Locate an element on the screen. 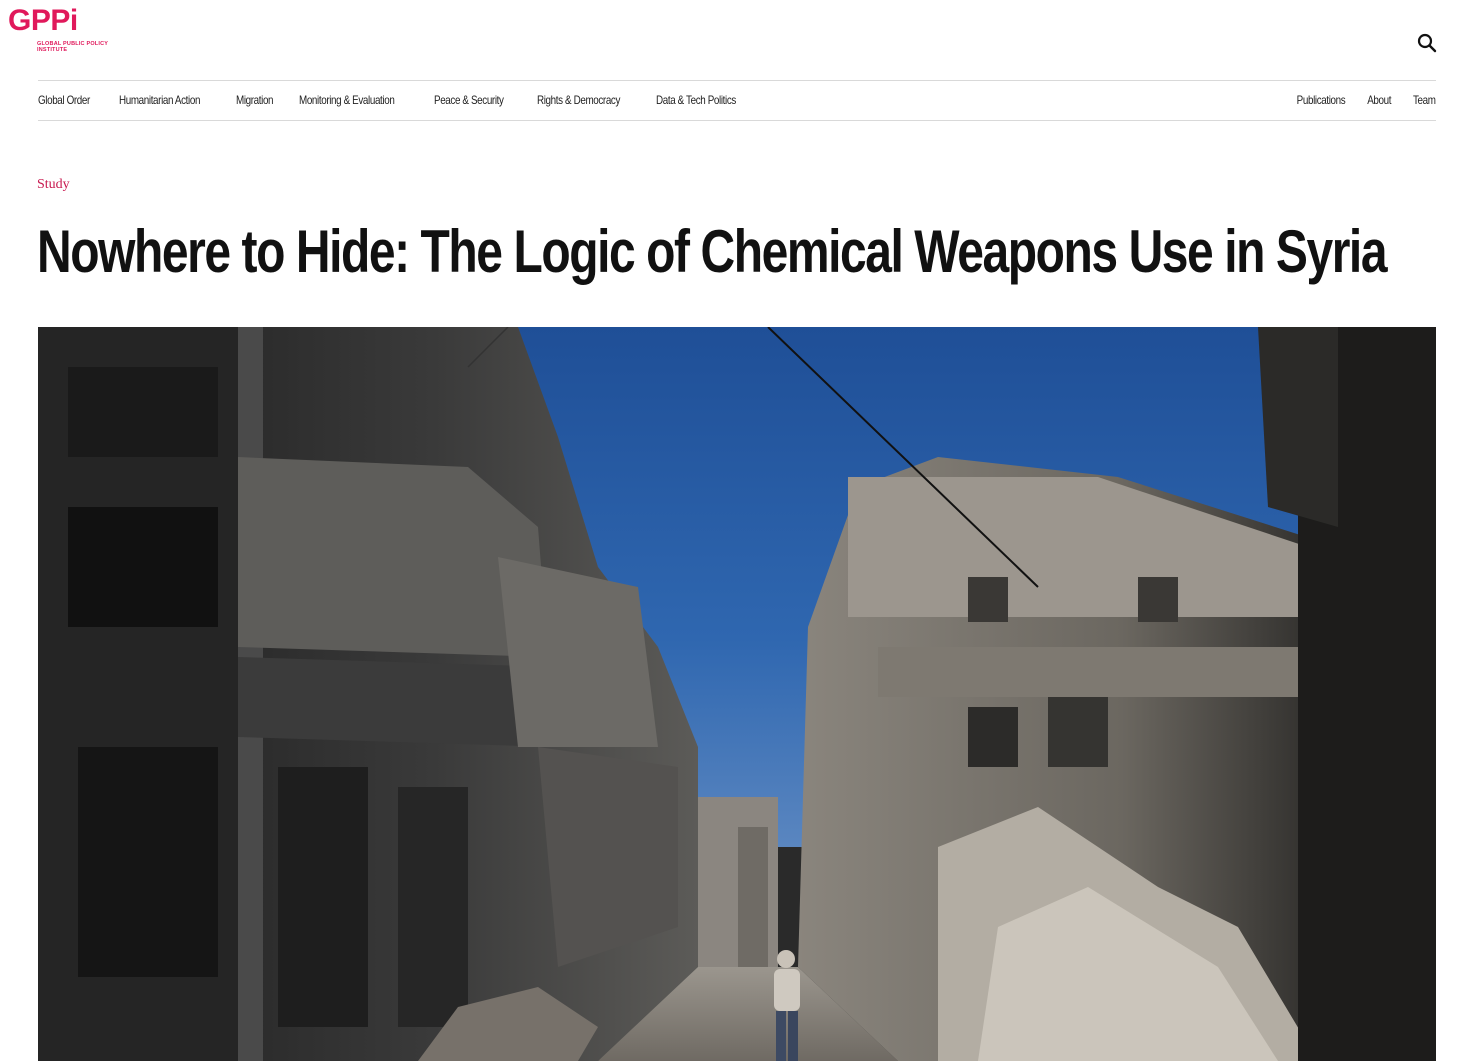 This screenshot has height=1061, width=1471. search-button is located at coordinates (1427, 43).